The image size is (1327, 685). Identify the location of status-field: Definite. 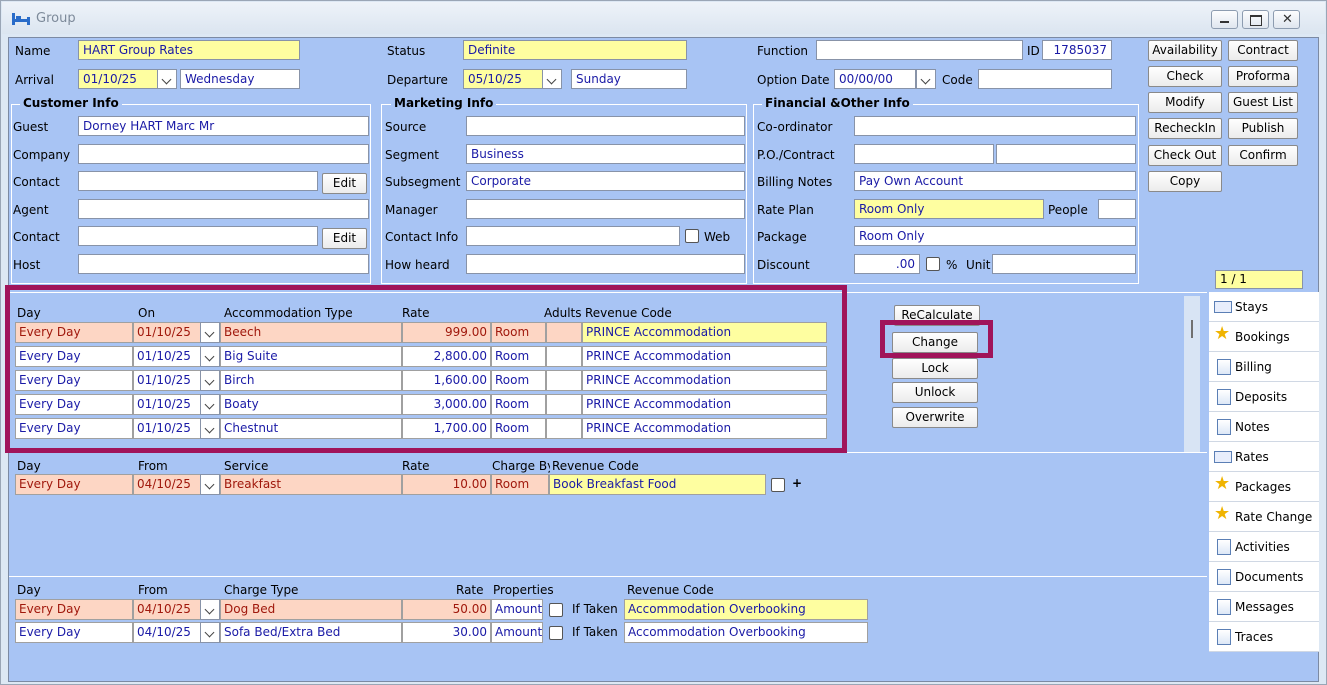
(575, 50).